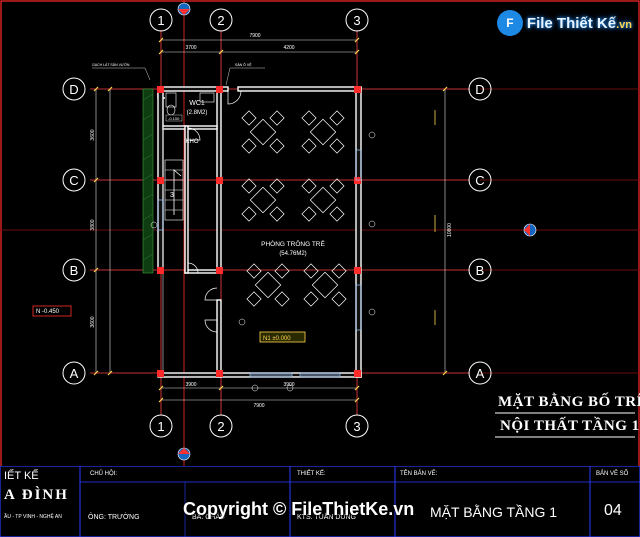 This screenshot has width=640, height=537. I want to click on stair-number: 3, so click(172, 195).